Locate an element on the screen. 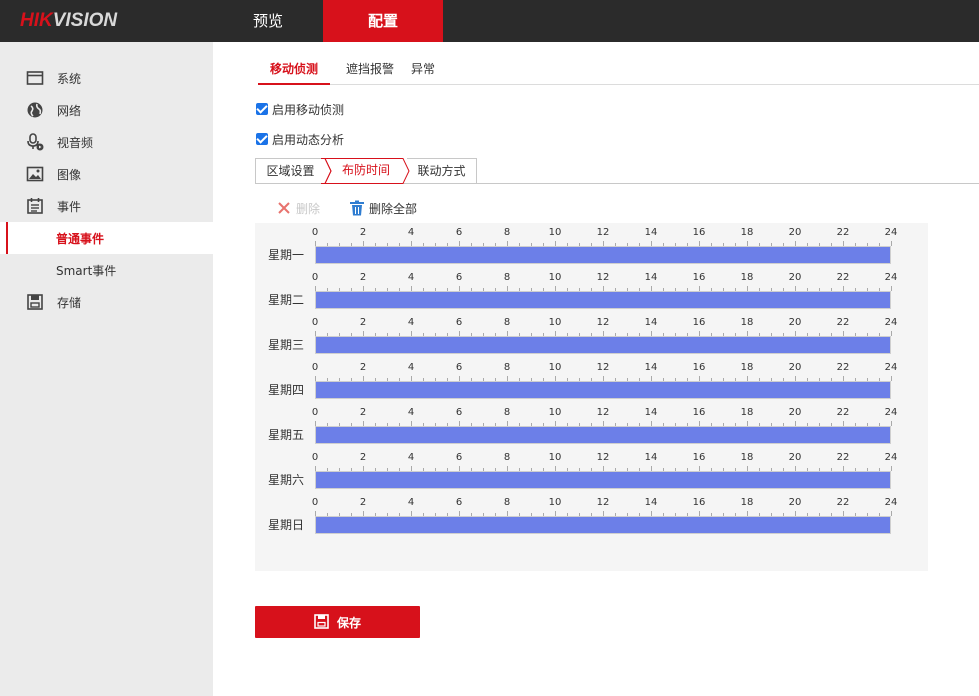 The height and width of the screenshot is (696, 979). sidebar-item-image: 图像 is located at coordinates (106, 174).